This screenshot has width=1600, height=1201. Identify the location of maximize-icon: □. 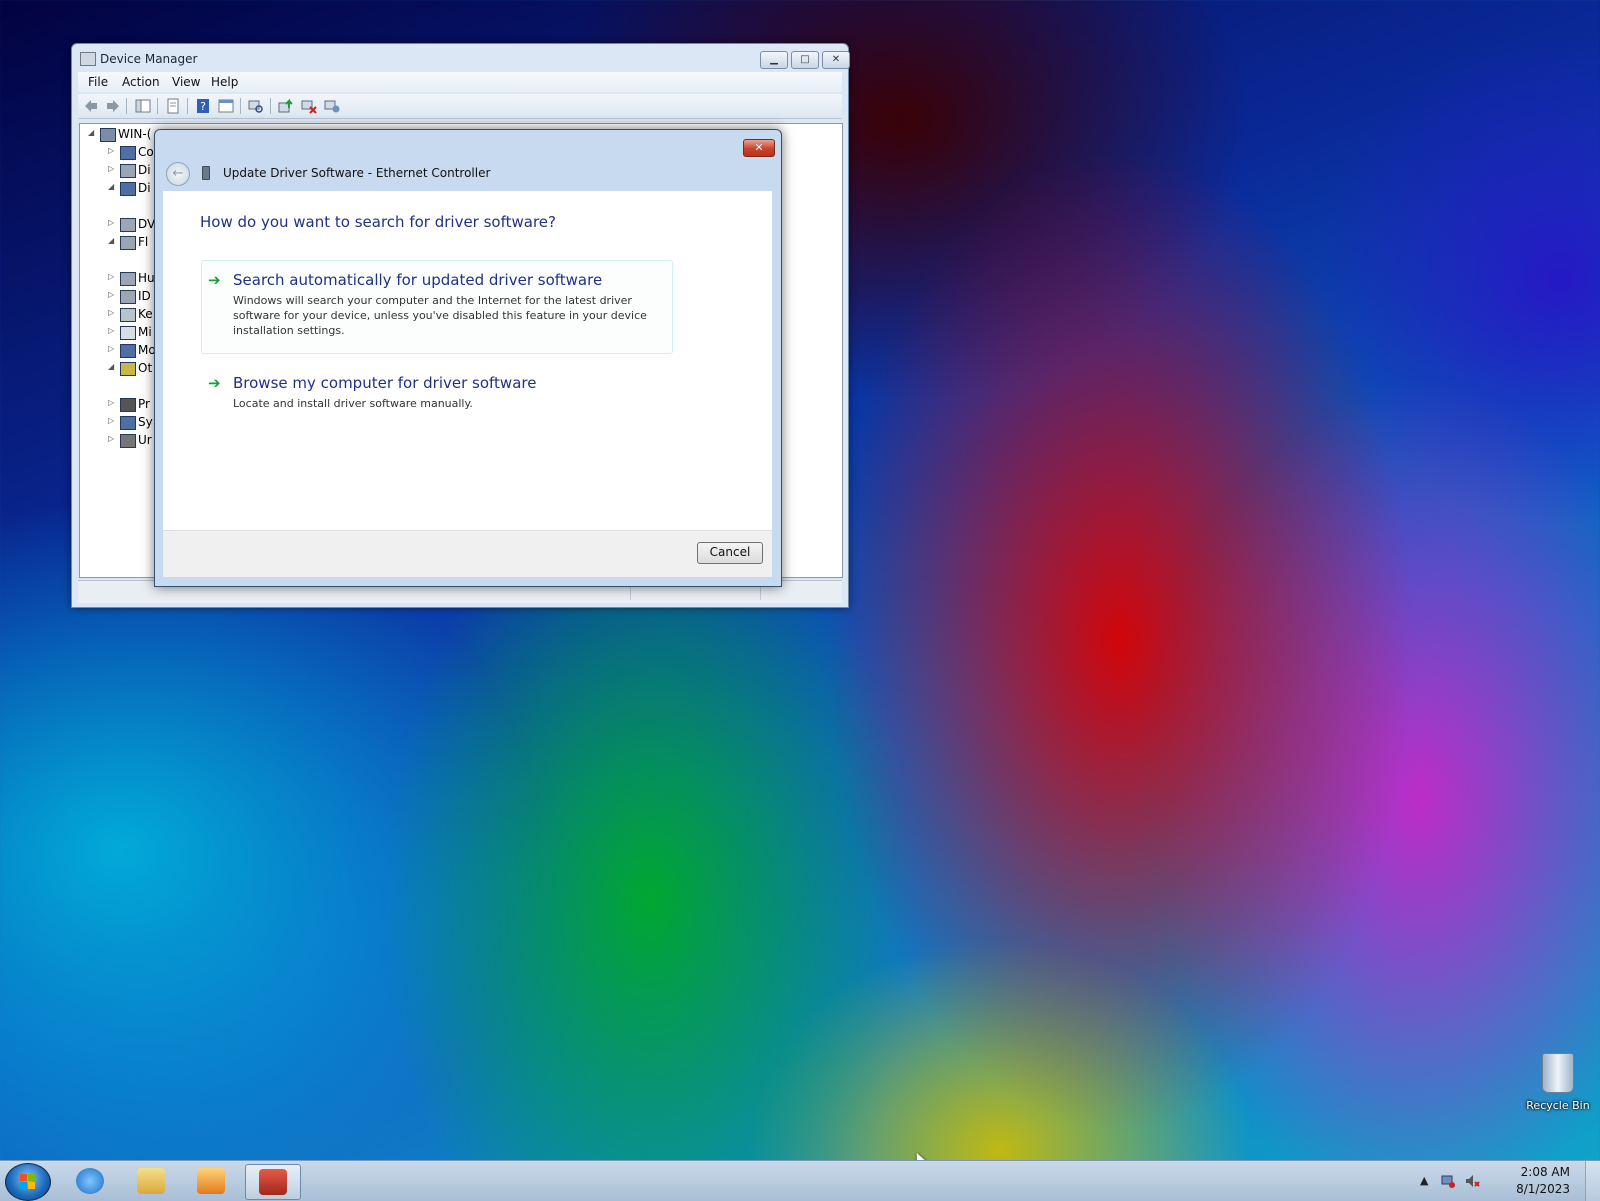
(805, 59).